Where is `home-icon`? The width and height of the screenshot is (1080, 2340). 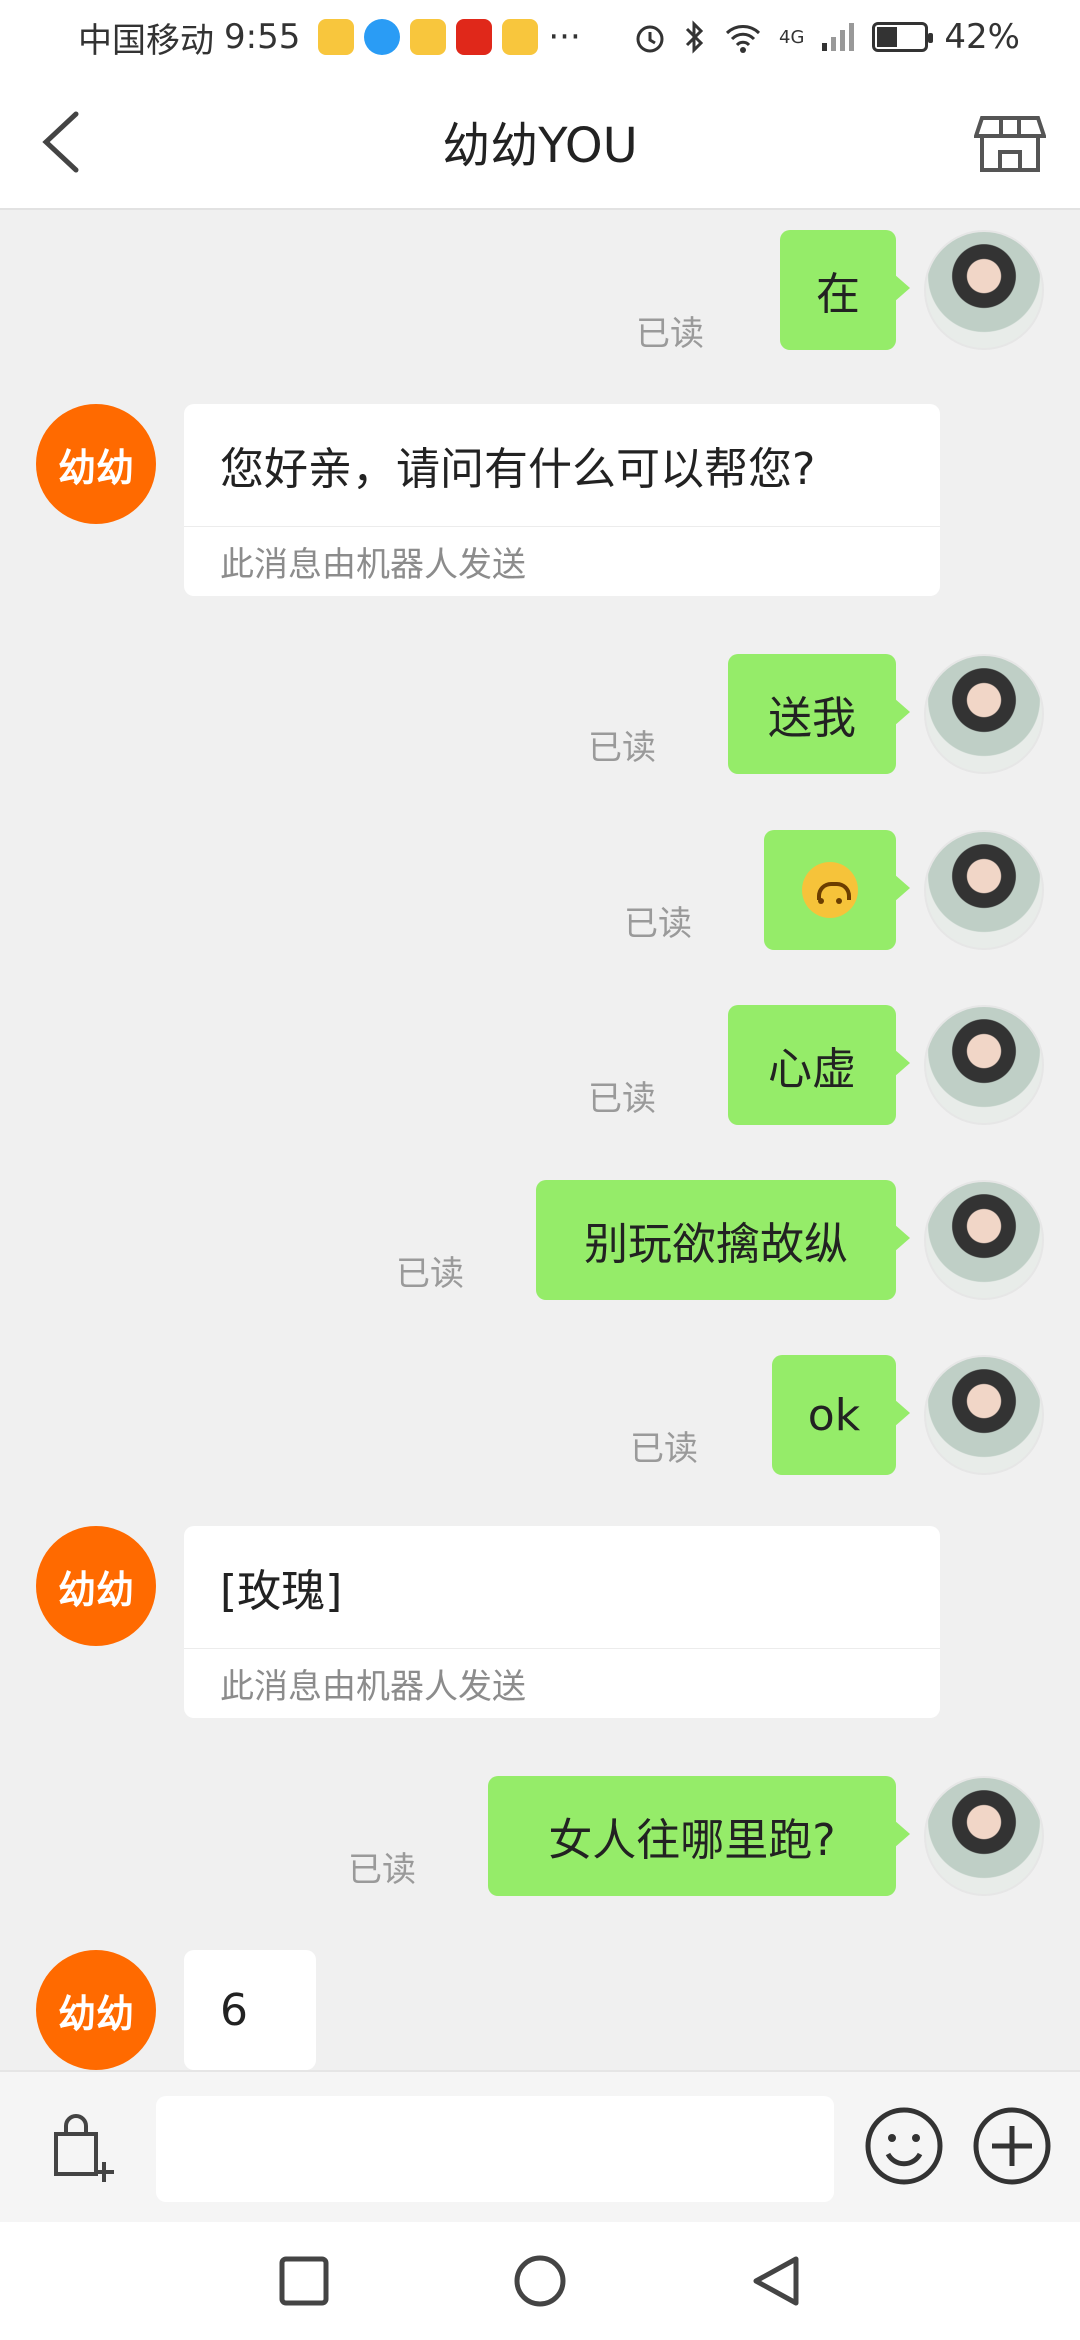
home-icon is located at coordinates (540, 2281).